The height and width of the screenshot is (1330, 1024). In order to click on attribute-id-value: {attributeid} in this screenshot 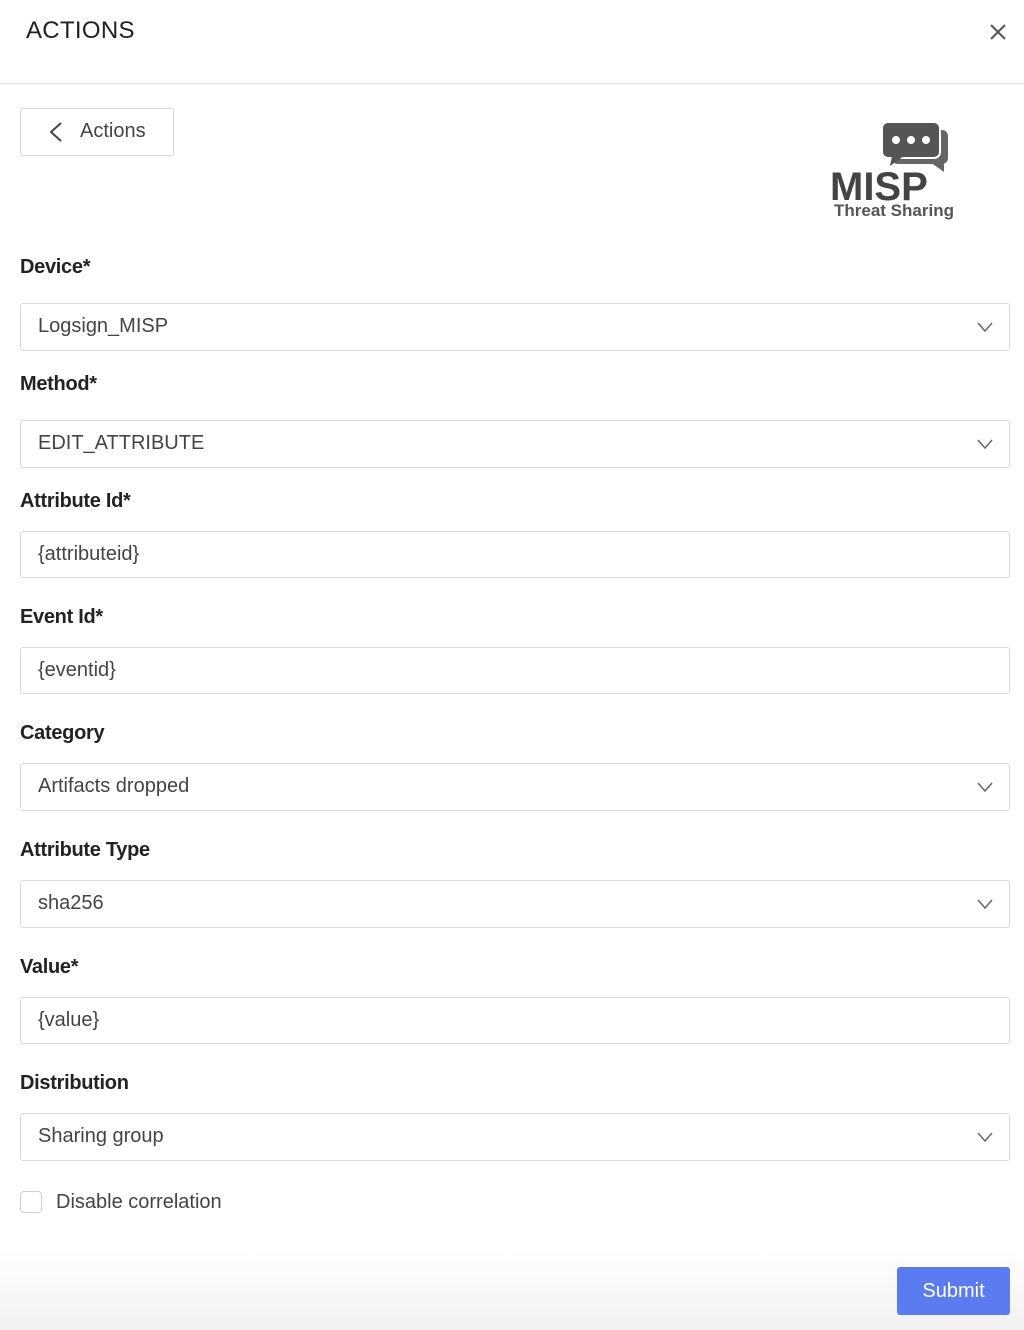, I will do `click(89, 554)`.